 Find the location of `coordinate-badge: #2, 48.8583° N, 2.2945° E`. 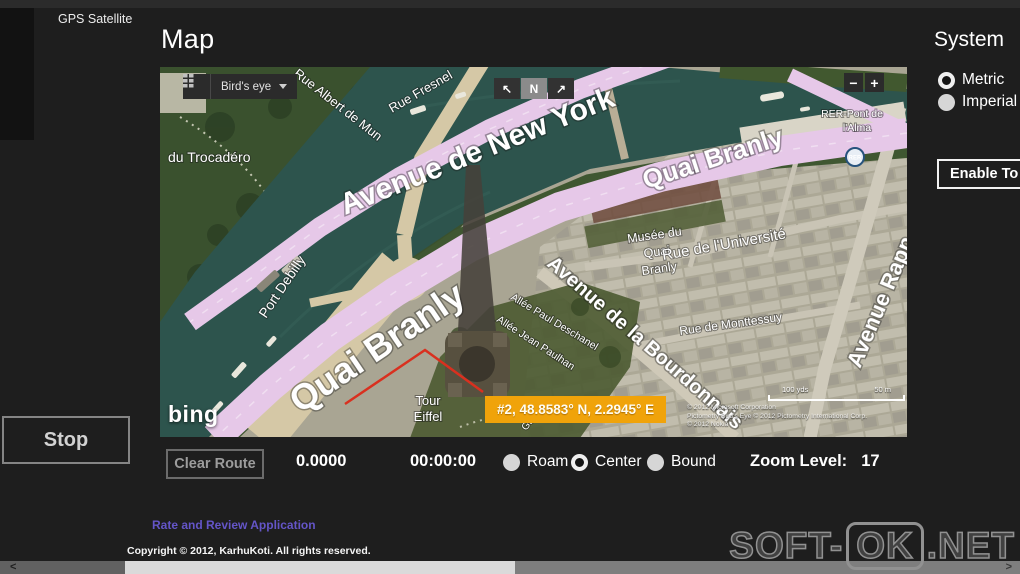

coordinate-badge: #2, 48.8583° N, 2.2945° E is located at coordinates (576, 409).